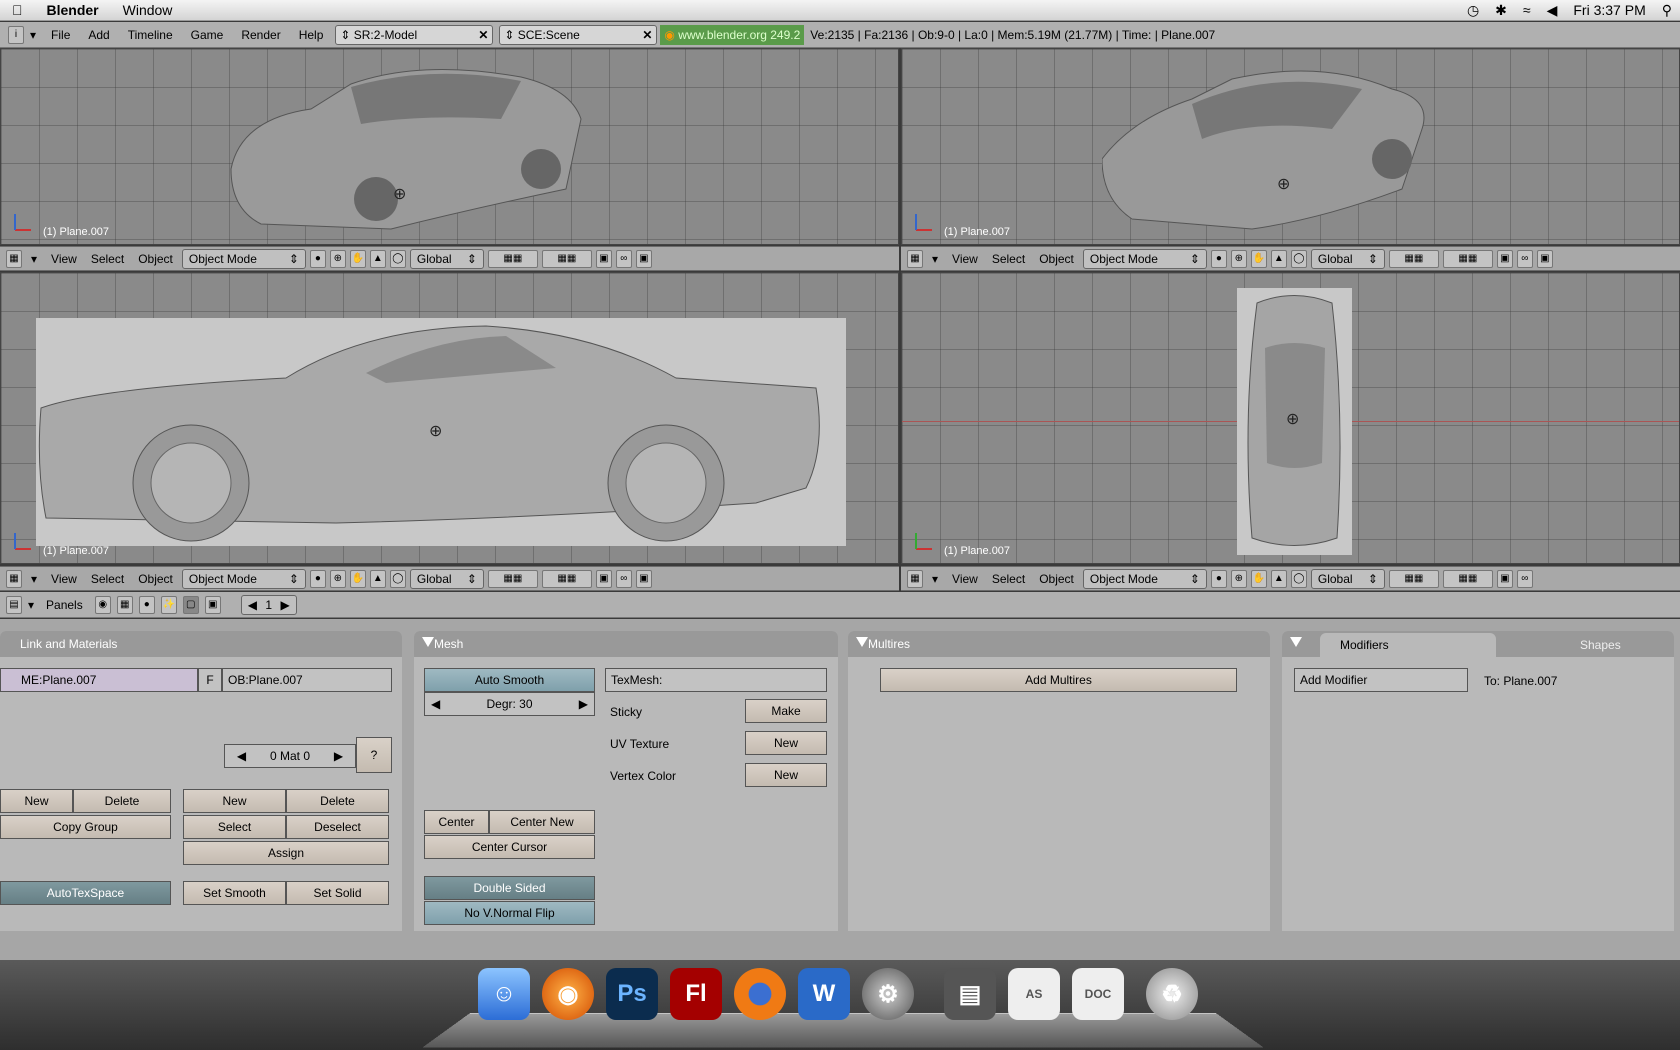 The height and width of the screenshot is (1050, 1680). Describe the element at coordinates (568, 994) in the screenshot. I see `firefox-icon: ◉` at that location.